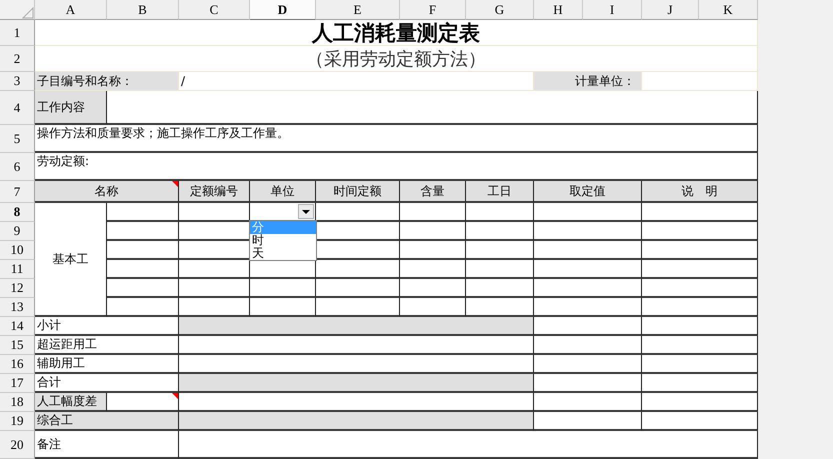  What do you see at coordinates (17, 250) in the screenshot?
I see `row-header: 10` at bounding box center [17, 250].